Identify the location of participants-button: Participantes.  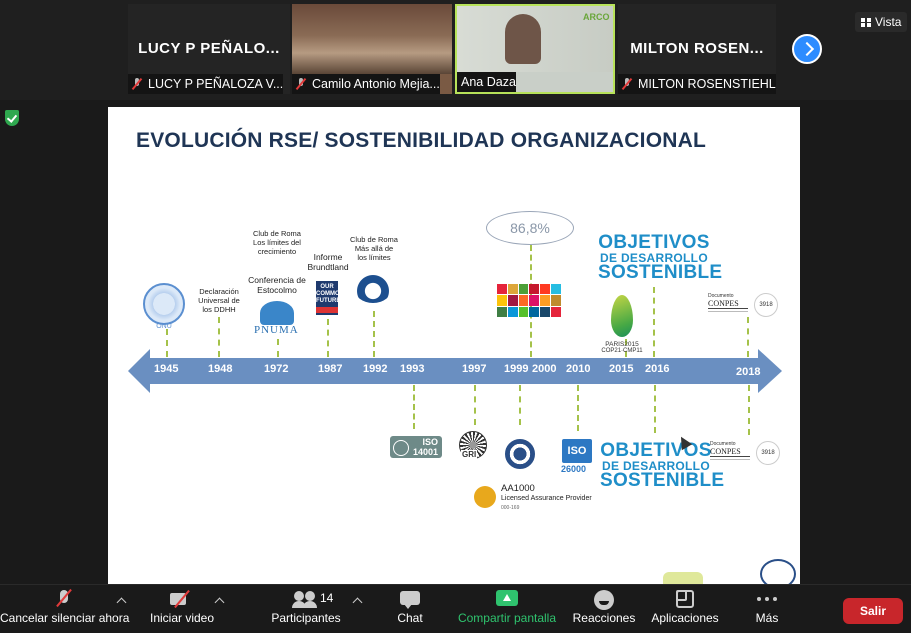
(306, 609).